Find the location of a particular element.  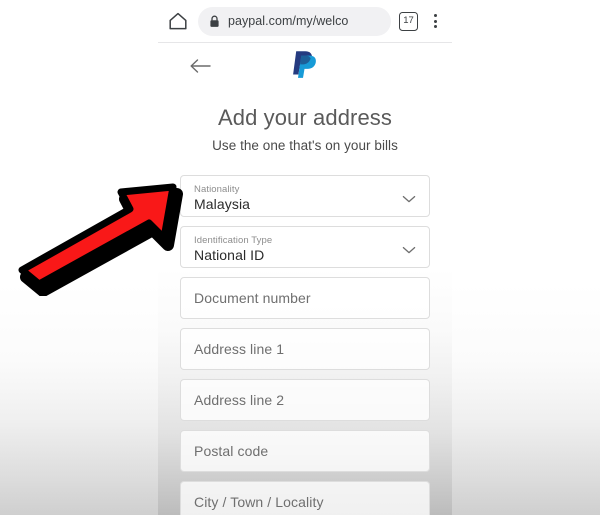

field-document-number: Document number is located at coordinates (305, 298).